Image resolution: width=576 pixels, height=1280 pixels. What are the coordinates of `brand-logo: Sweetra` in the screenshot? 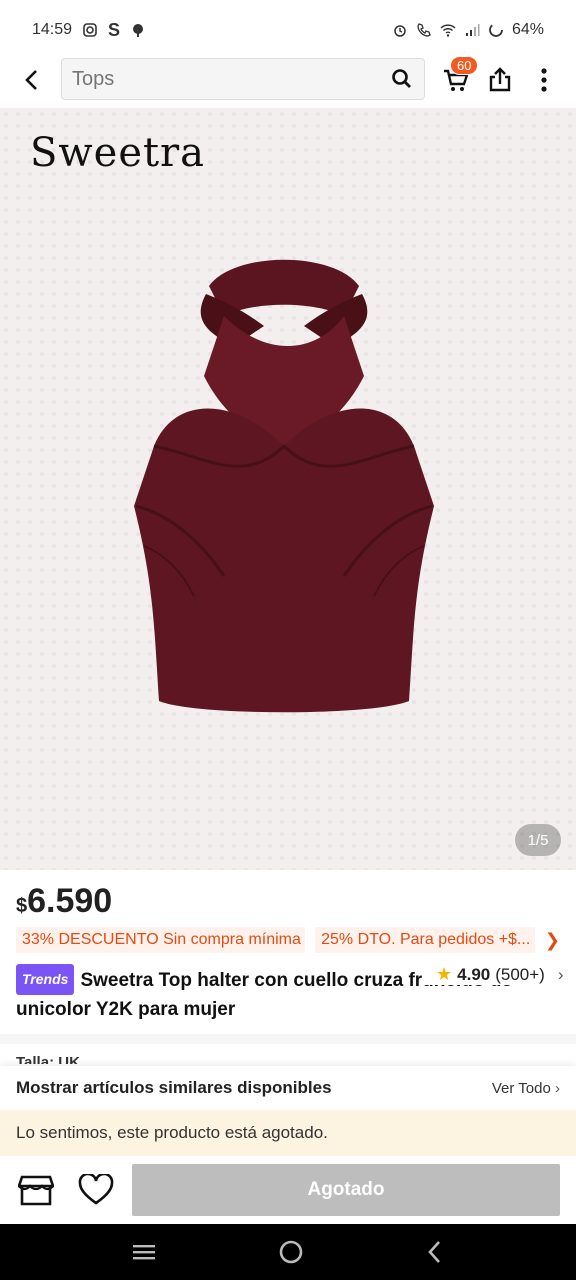 It's located at (118, 153).